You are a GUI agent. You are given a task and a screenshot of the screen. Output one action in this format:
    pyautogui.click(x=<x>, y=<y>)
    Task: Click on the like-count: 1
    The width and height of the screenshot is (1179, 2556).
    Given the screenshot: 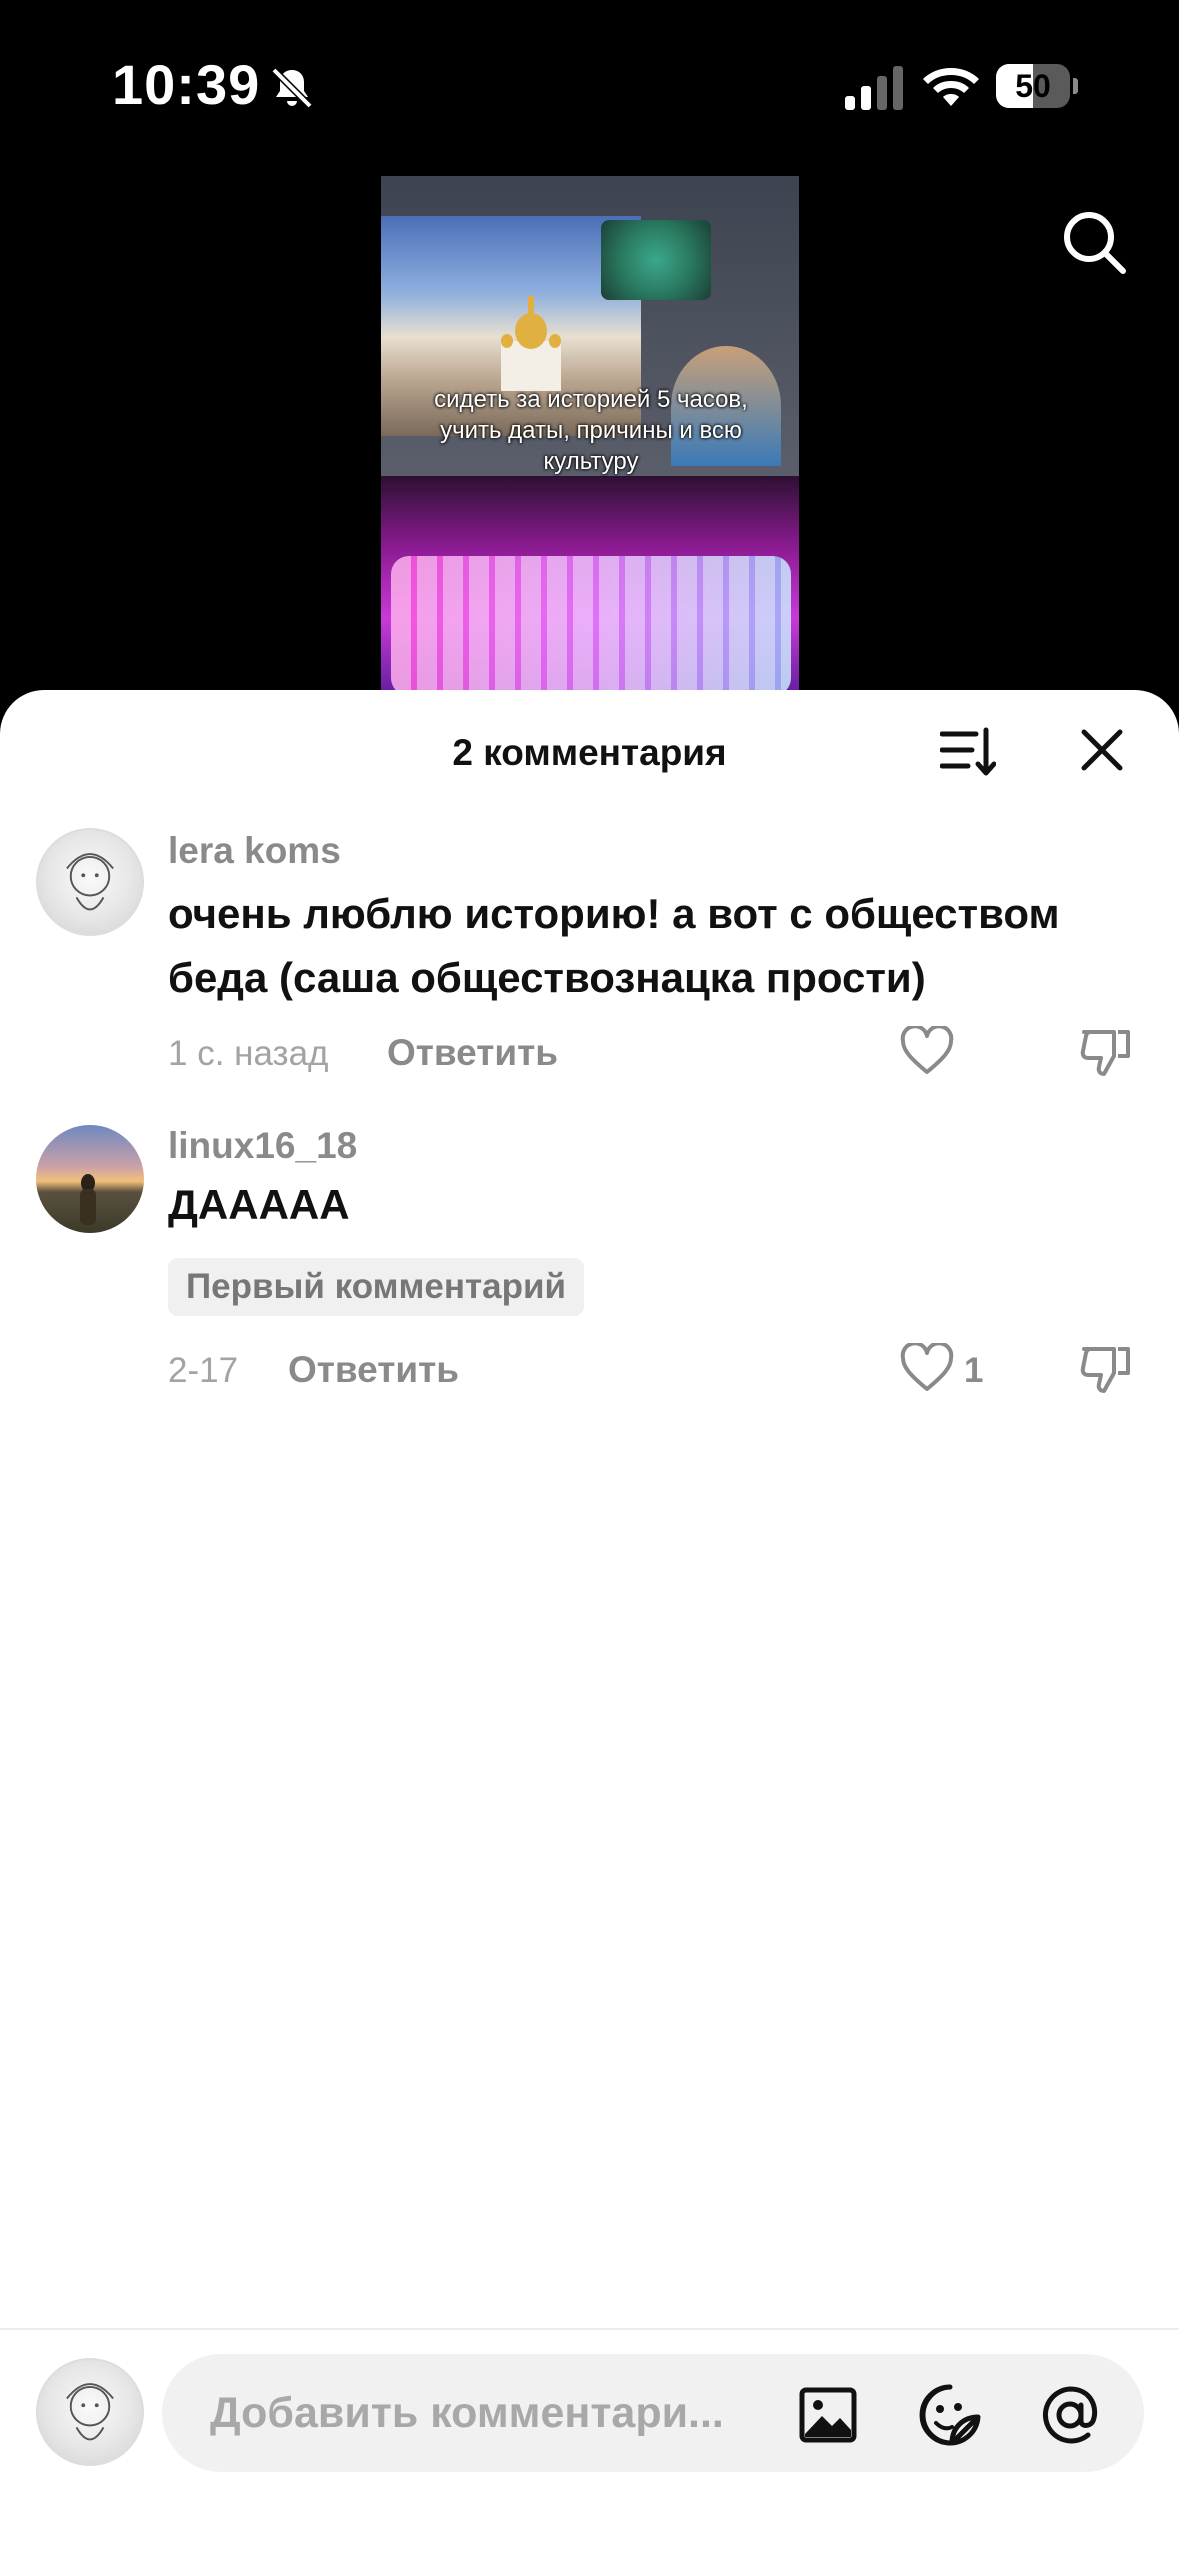 What is the action you would take?
    pyautogui.click(x=974, y=1370)
    